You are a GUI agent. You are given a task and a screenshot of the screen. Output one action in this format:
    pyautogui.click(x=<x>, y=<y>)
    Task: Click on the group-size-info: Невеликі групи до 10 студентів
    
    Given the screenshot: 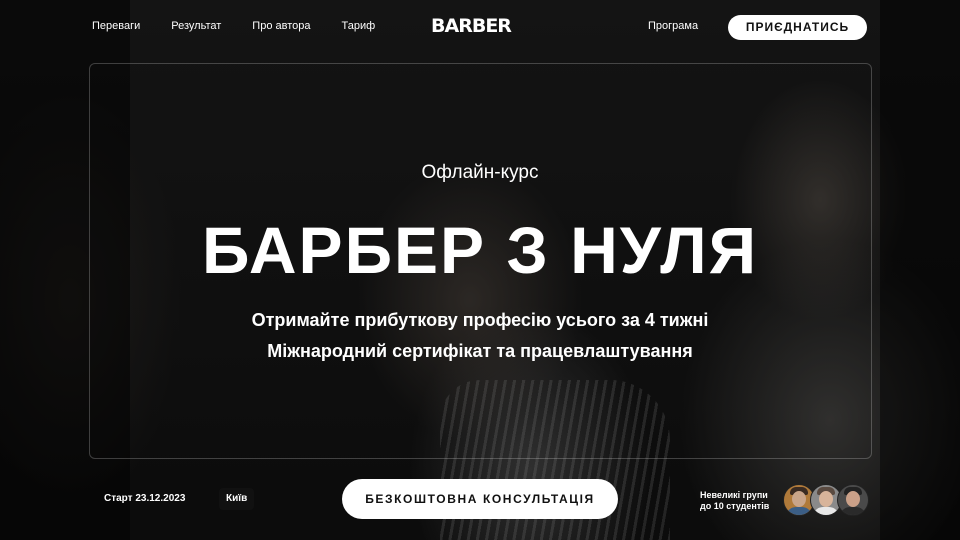 What is the action you would take?
    pyautogui.click(x=734, y=501)
    